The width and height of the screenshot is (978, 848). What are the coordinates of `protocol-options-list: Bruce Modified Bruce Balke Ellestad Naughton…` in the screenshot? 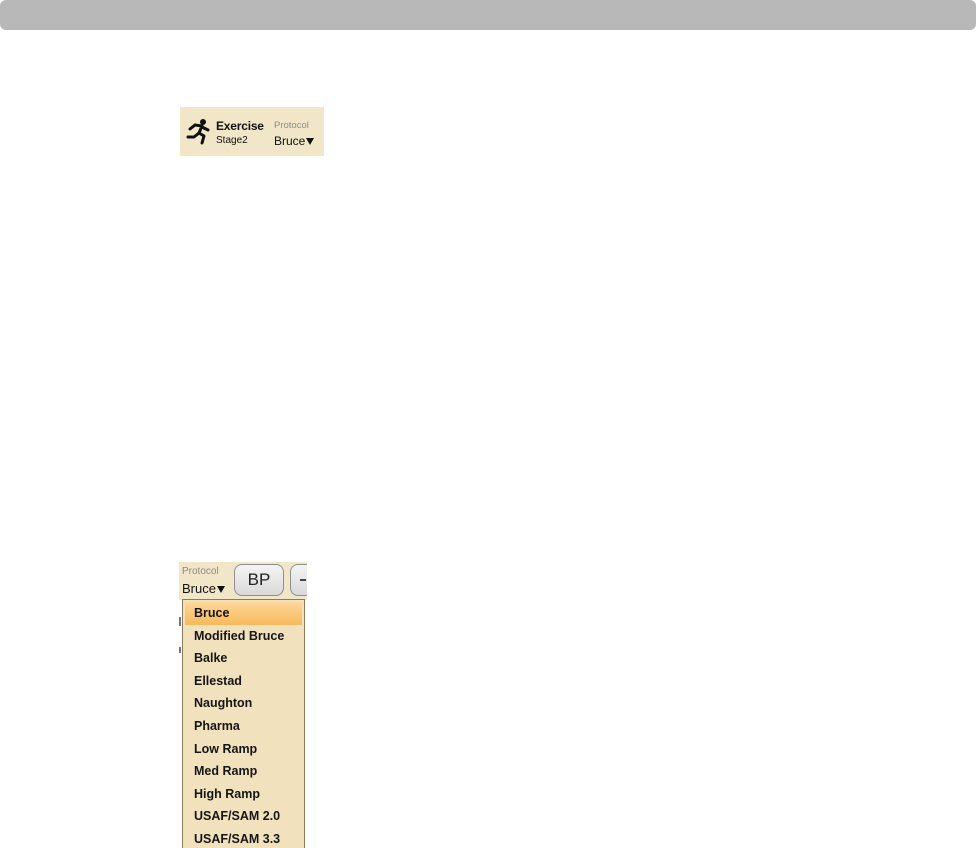 It's located at (243, 723).